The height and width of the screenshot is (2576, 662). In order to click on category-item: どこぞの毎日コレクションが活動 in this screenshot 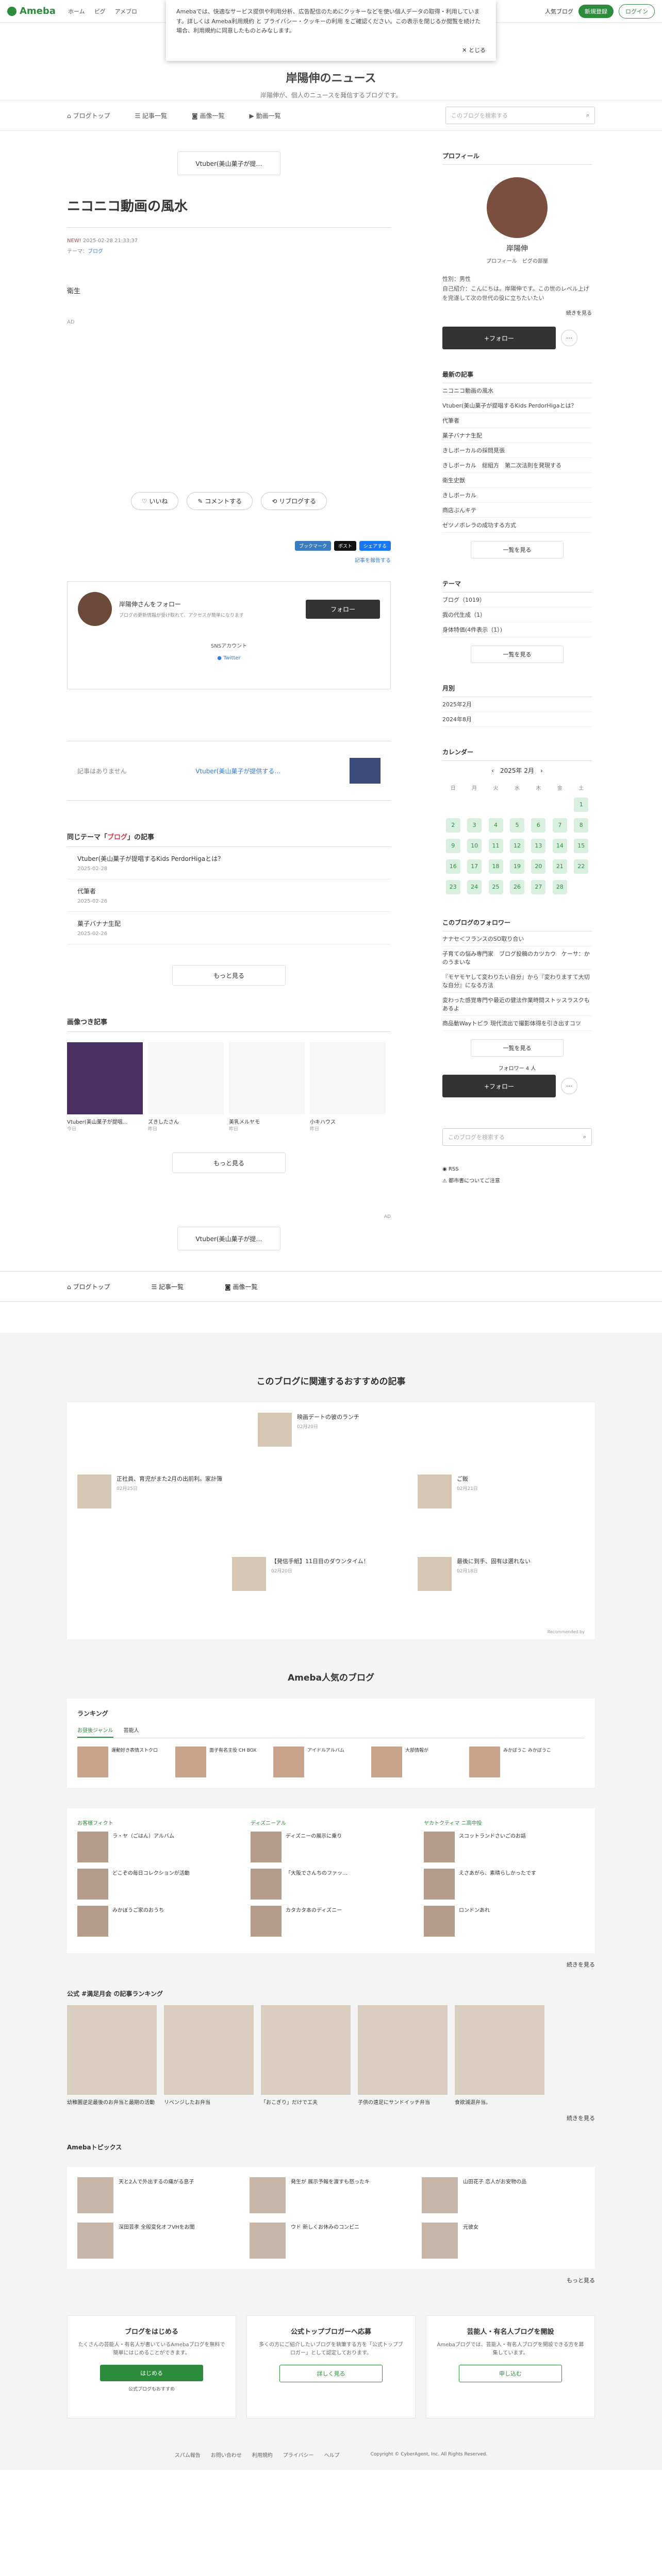, I will do `click(157, 1884)`.